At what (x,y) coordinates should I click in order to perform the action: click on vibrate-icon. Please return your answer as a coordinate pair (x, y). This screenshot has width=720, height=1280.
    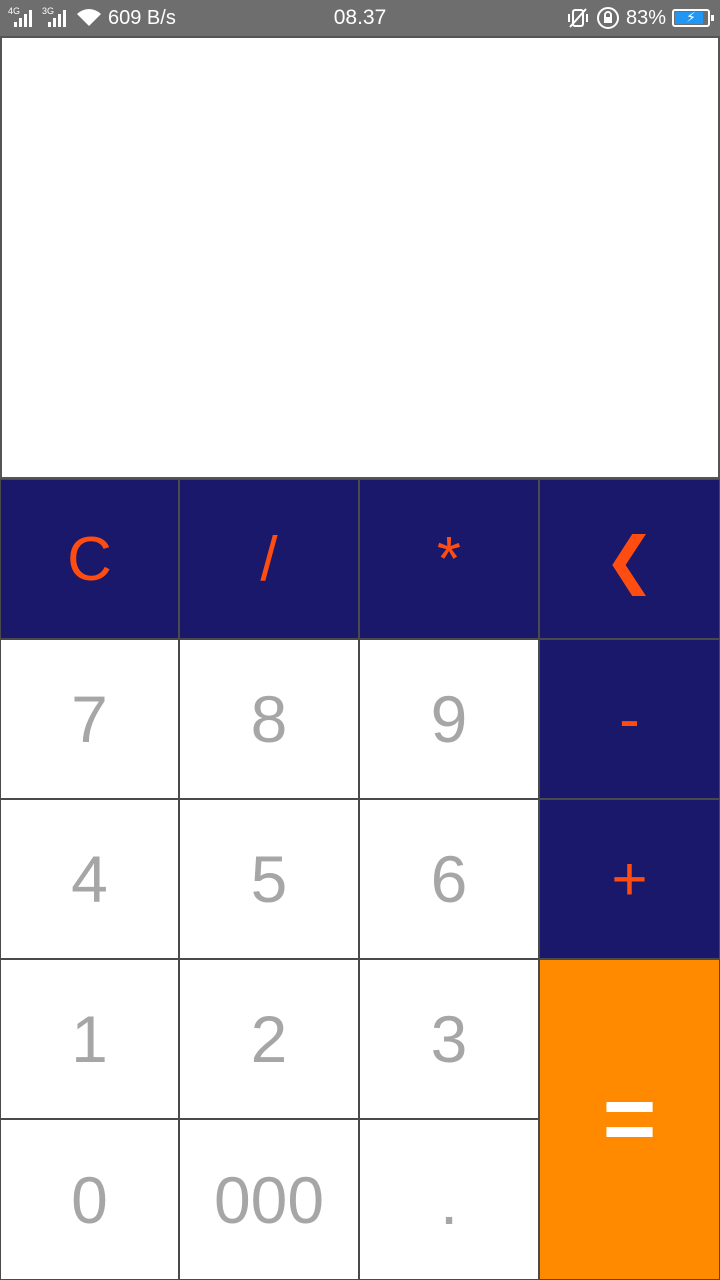
    Looking at the image, I should click on (577, 18).